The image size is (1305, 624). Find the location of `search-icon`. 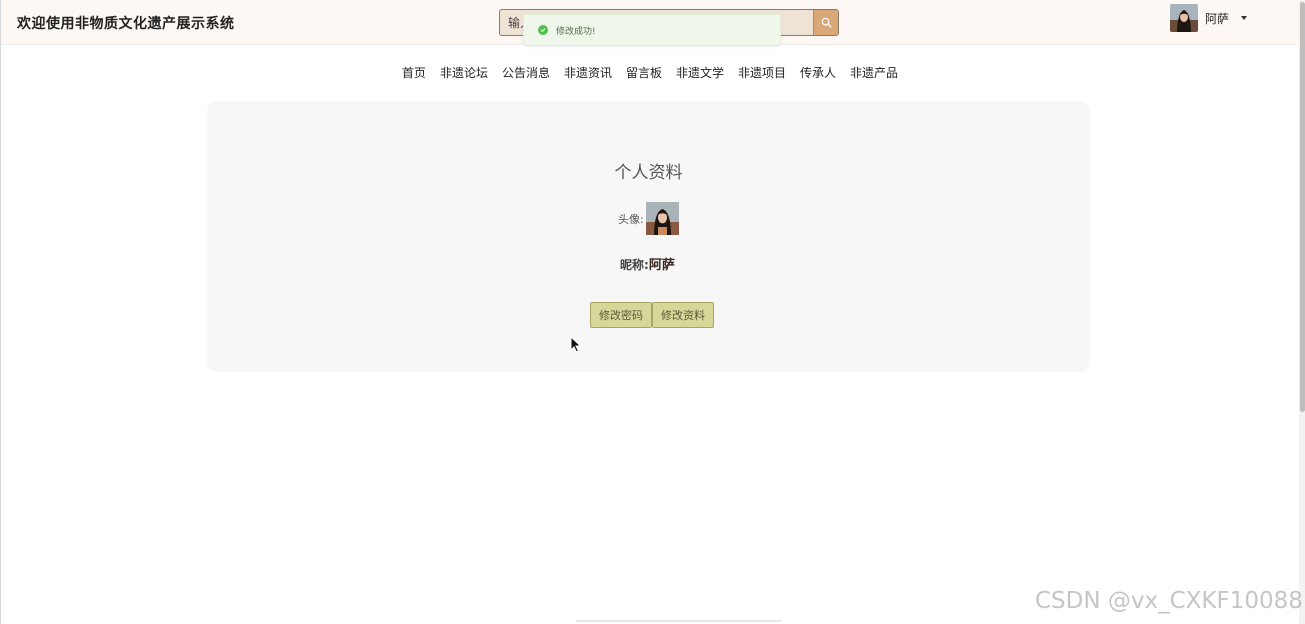

search-icon is located at coordinates (826, 22).